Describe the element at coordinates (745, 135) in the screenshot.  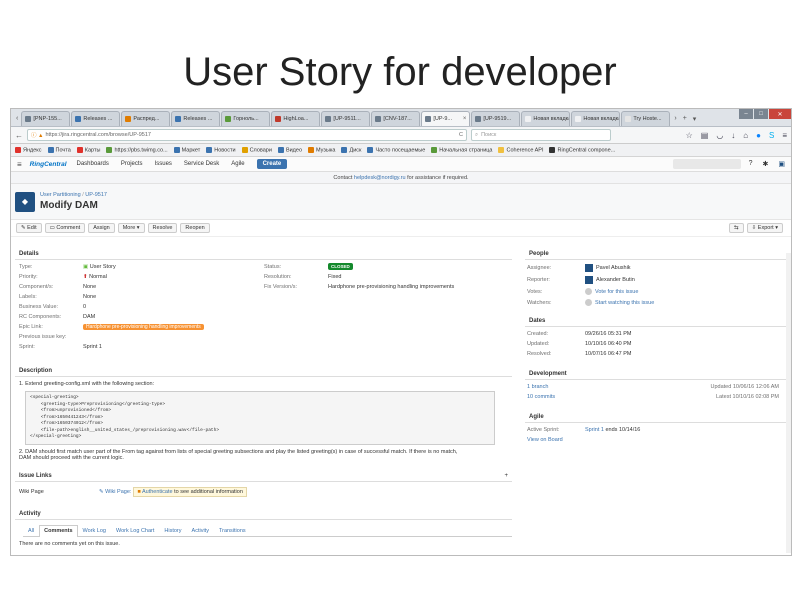
I see `home-icon: ⌂` at that location.